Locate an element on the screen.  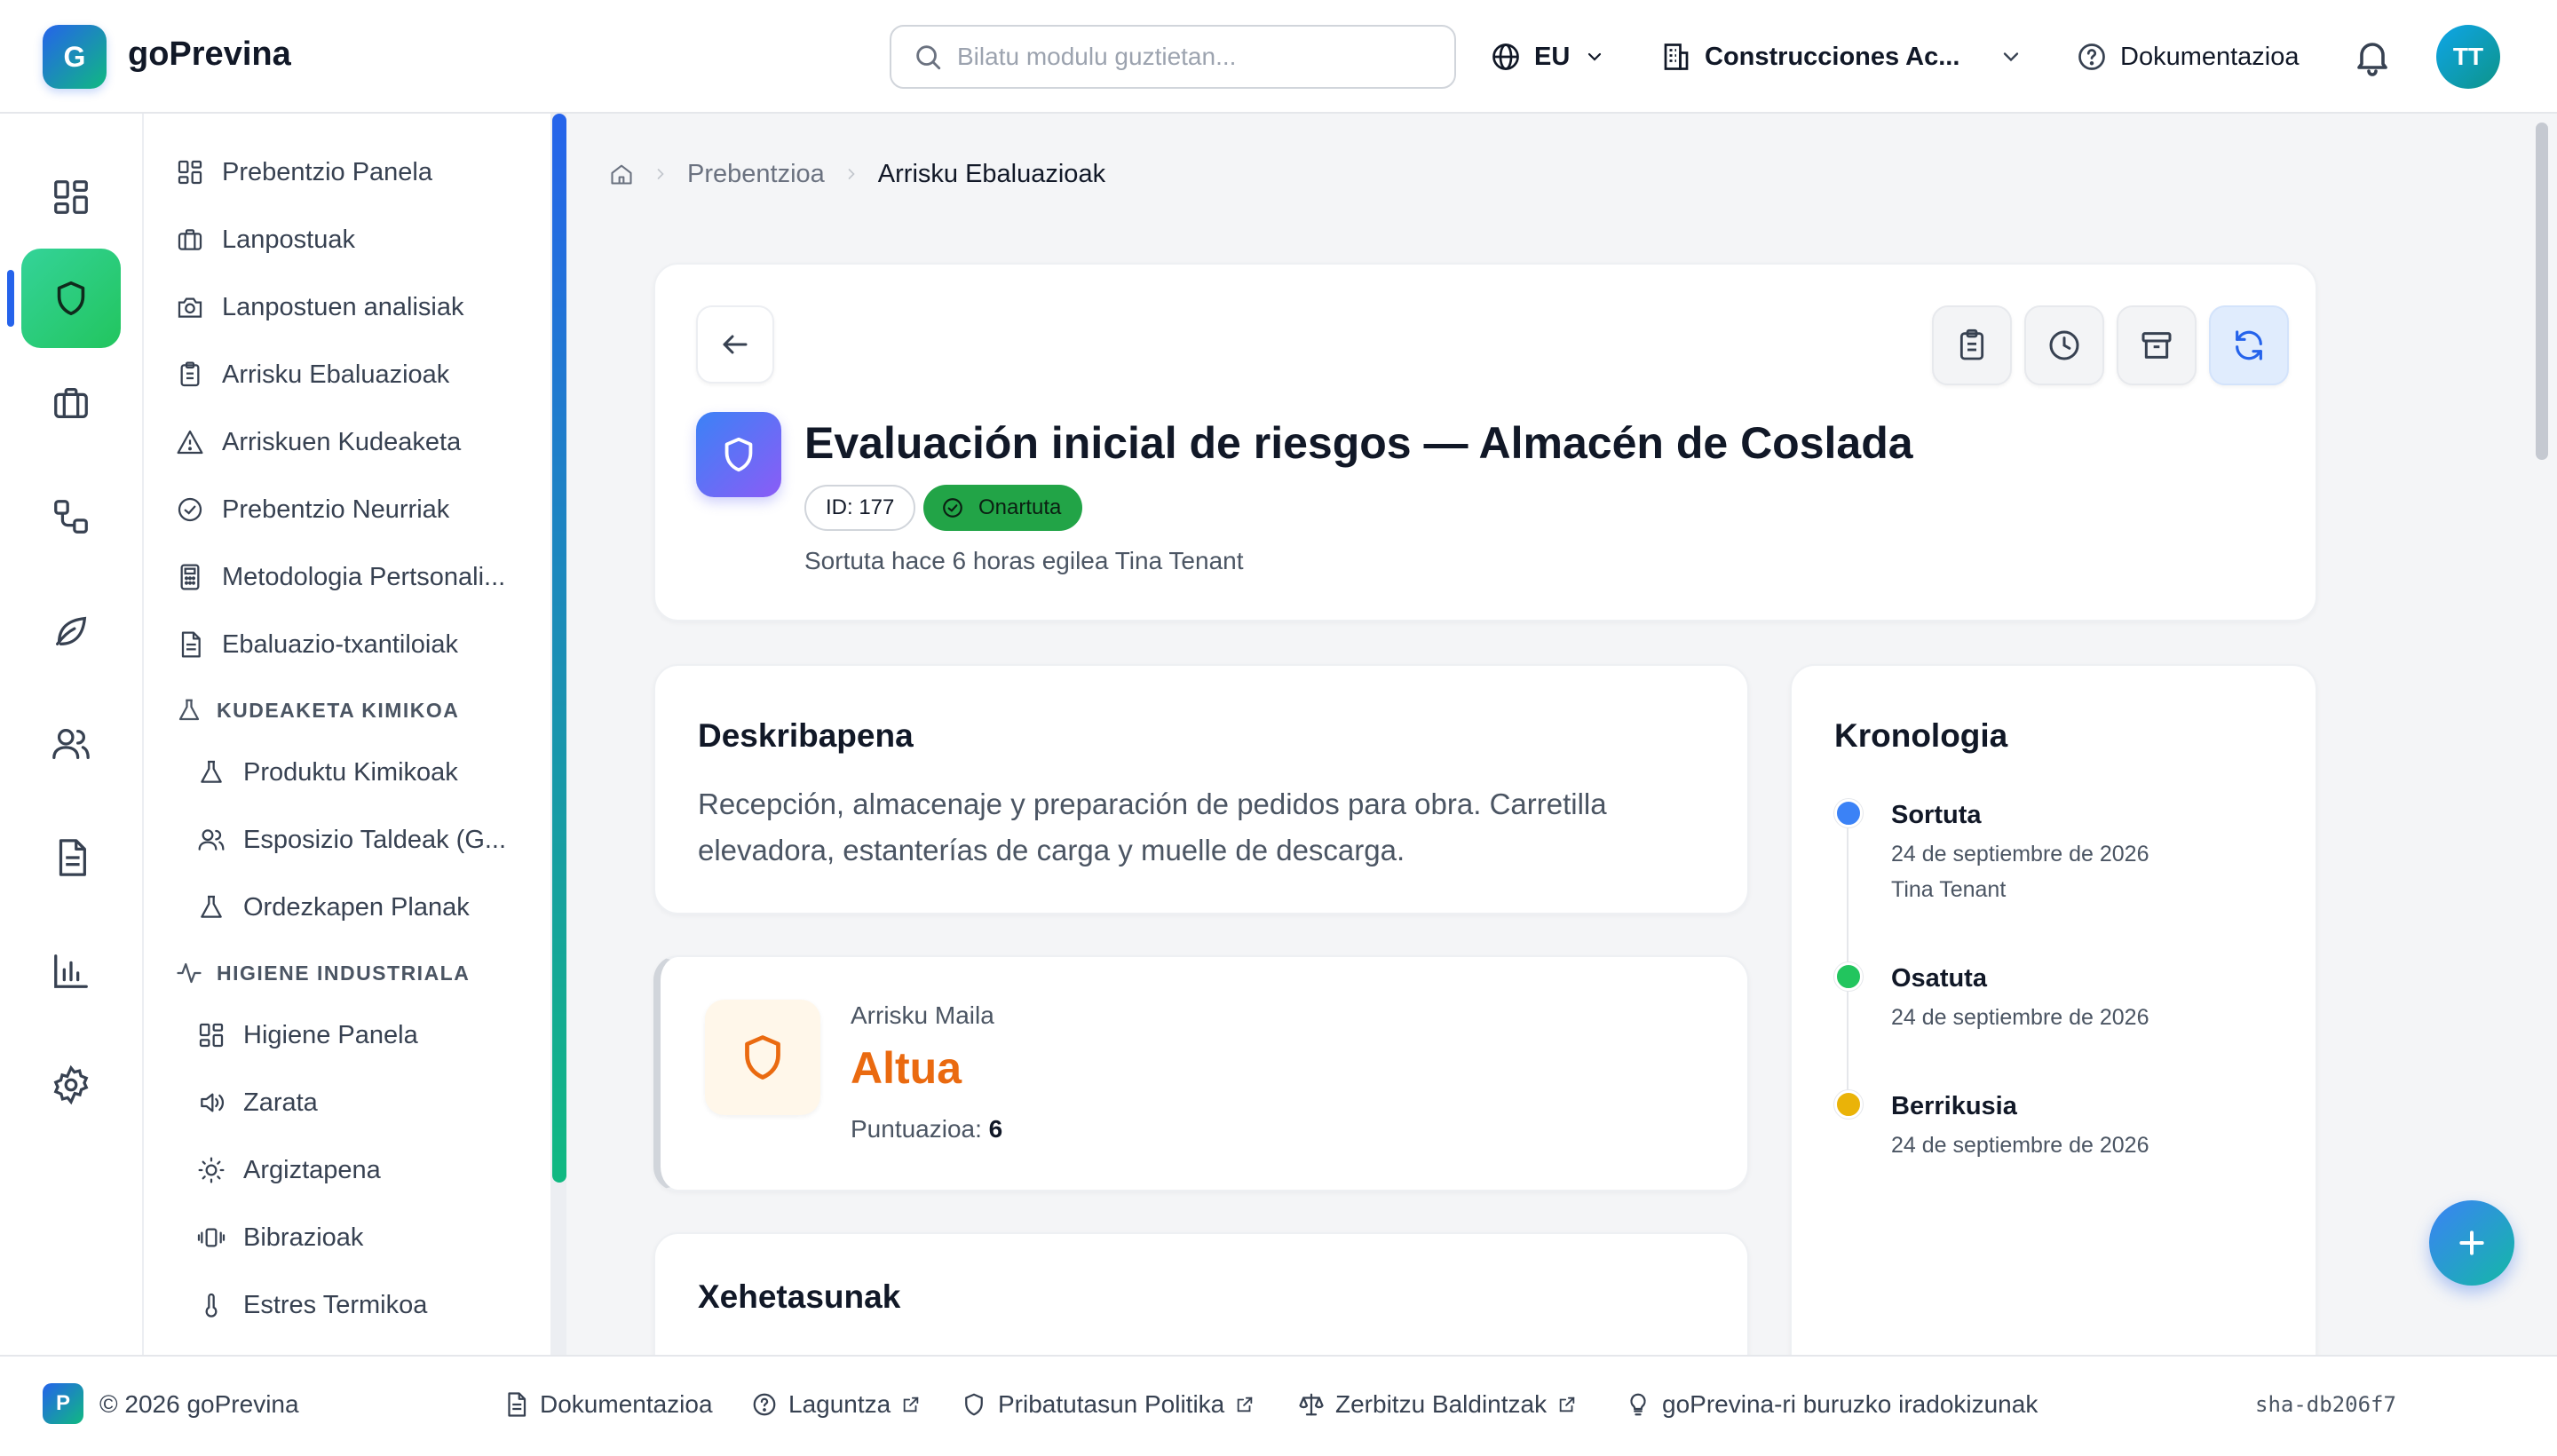
rail-environment is located at coordinates (71, 630).